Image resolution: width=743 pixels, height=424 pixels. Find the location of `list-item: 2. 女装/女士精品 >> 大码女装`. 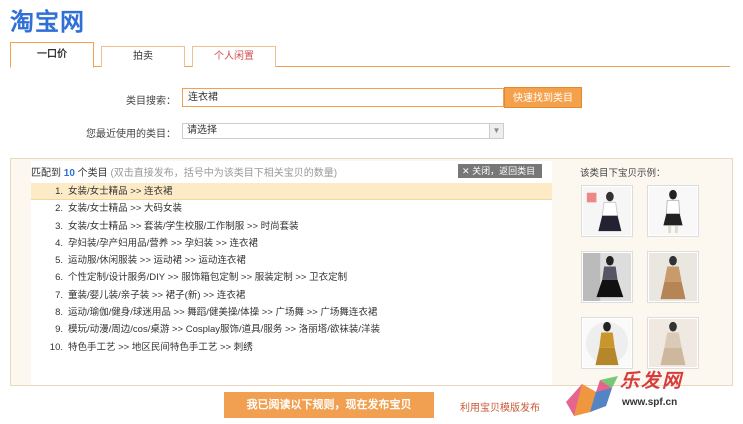

list-item: 2. 女装/女士精品 >> 大码女装 is located at coordinates (291, 208).